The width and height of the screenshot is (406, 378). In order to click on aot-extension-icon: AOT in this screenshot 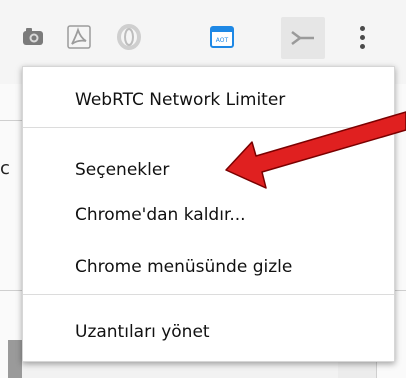, I will do `click(222, 37)`.